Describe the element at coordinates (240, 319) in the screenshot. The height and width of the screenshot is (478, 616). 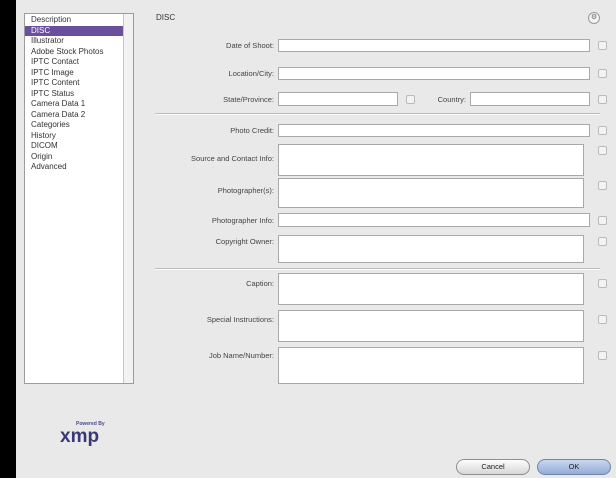
I see `special-instructions-label: Special Instructions:` at that location.